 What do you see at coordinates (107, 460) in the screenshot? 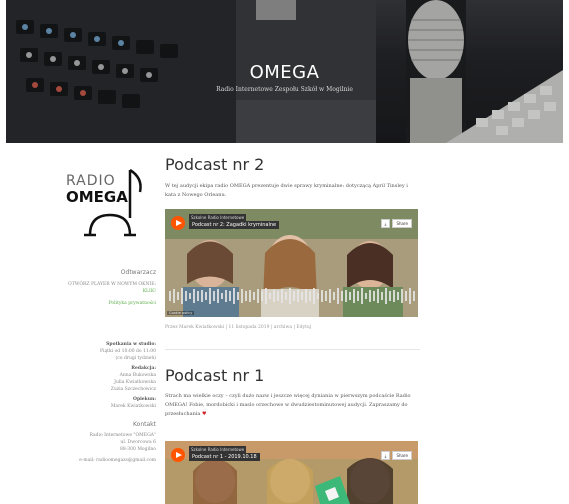
I see `contact-email: e-mail: radioomegazs@gmail.com` at bounding box center [107, 460].